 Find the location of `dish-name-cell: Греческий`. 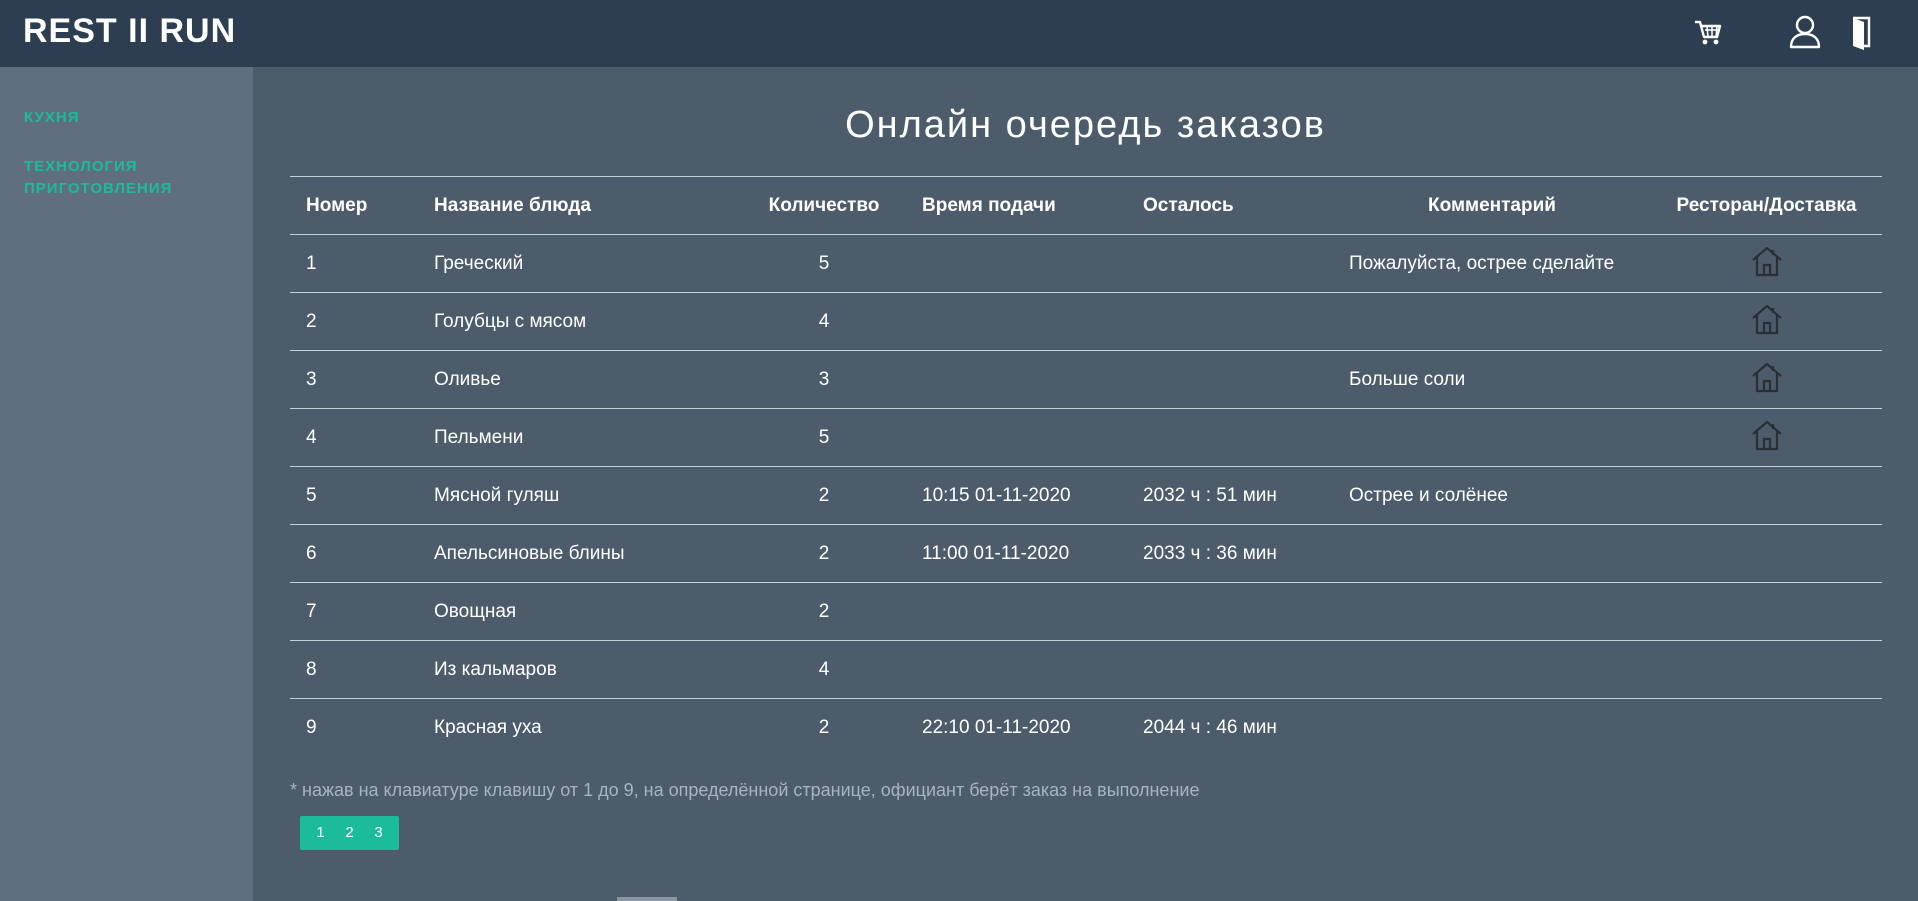

dish-name-cell: Греческий is located at coordinates (580, 263).